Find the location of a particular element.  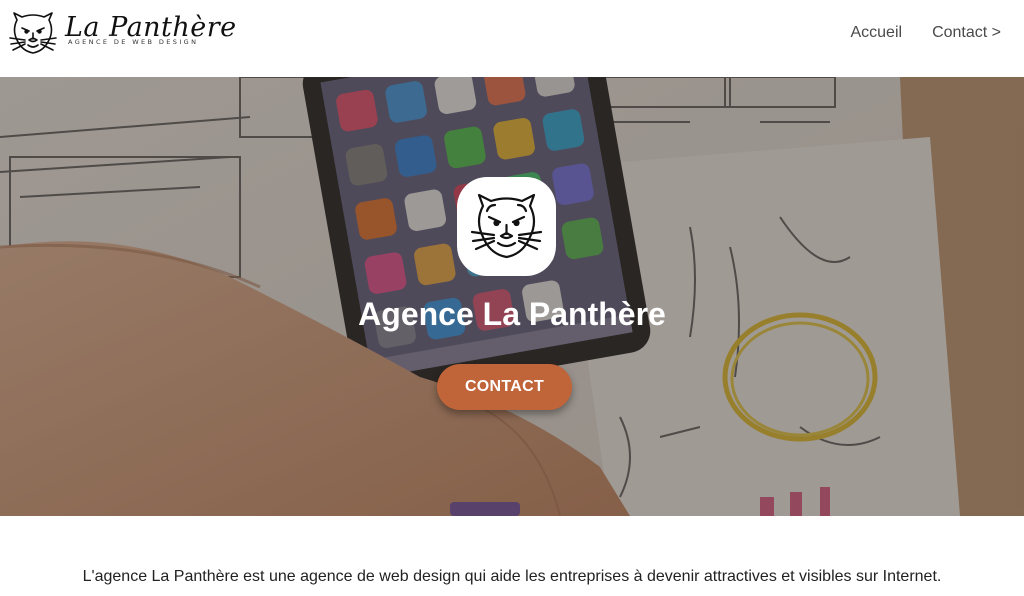

hero-logo-badge is located at coordinates (506, 226).